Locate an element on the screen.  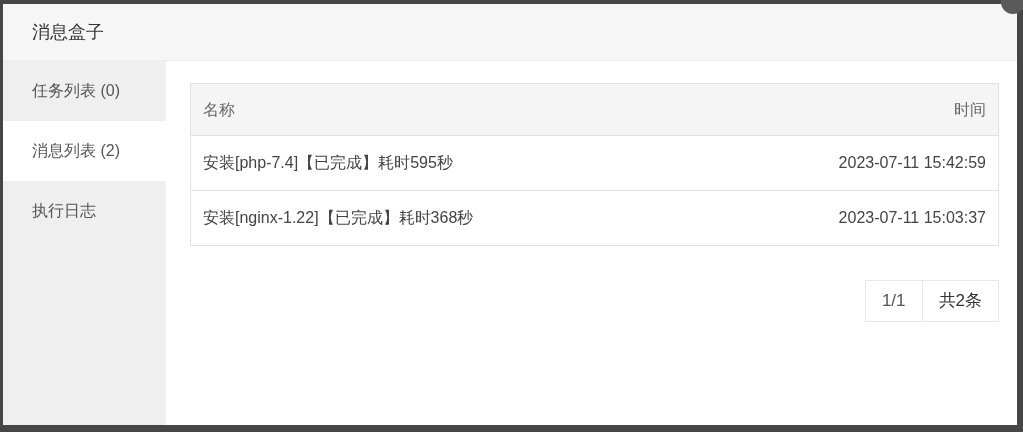
table-cell-text: 2023-07-11 15:03:37 is located at coordinates (912, 218).